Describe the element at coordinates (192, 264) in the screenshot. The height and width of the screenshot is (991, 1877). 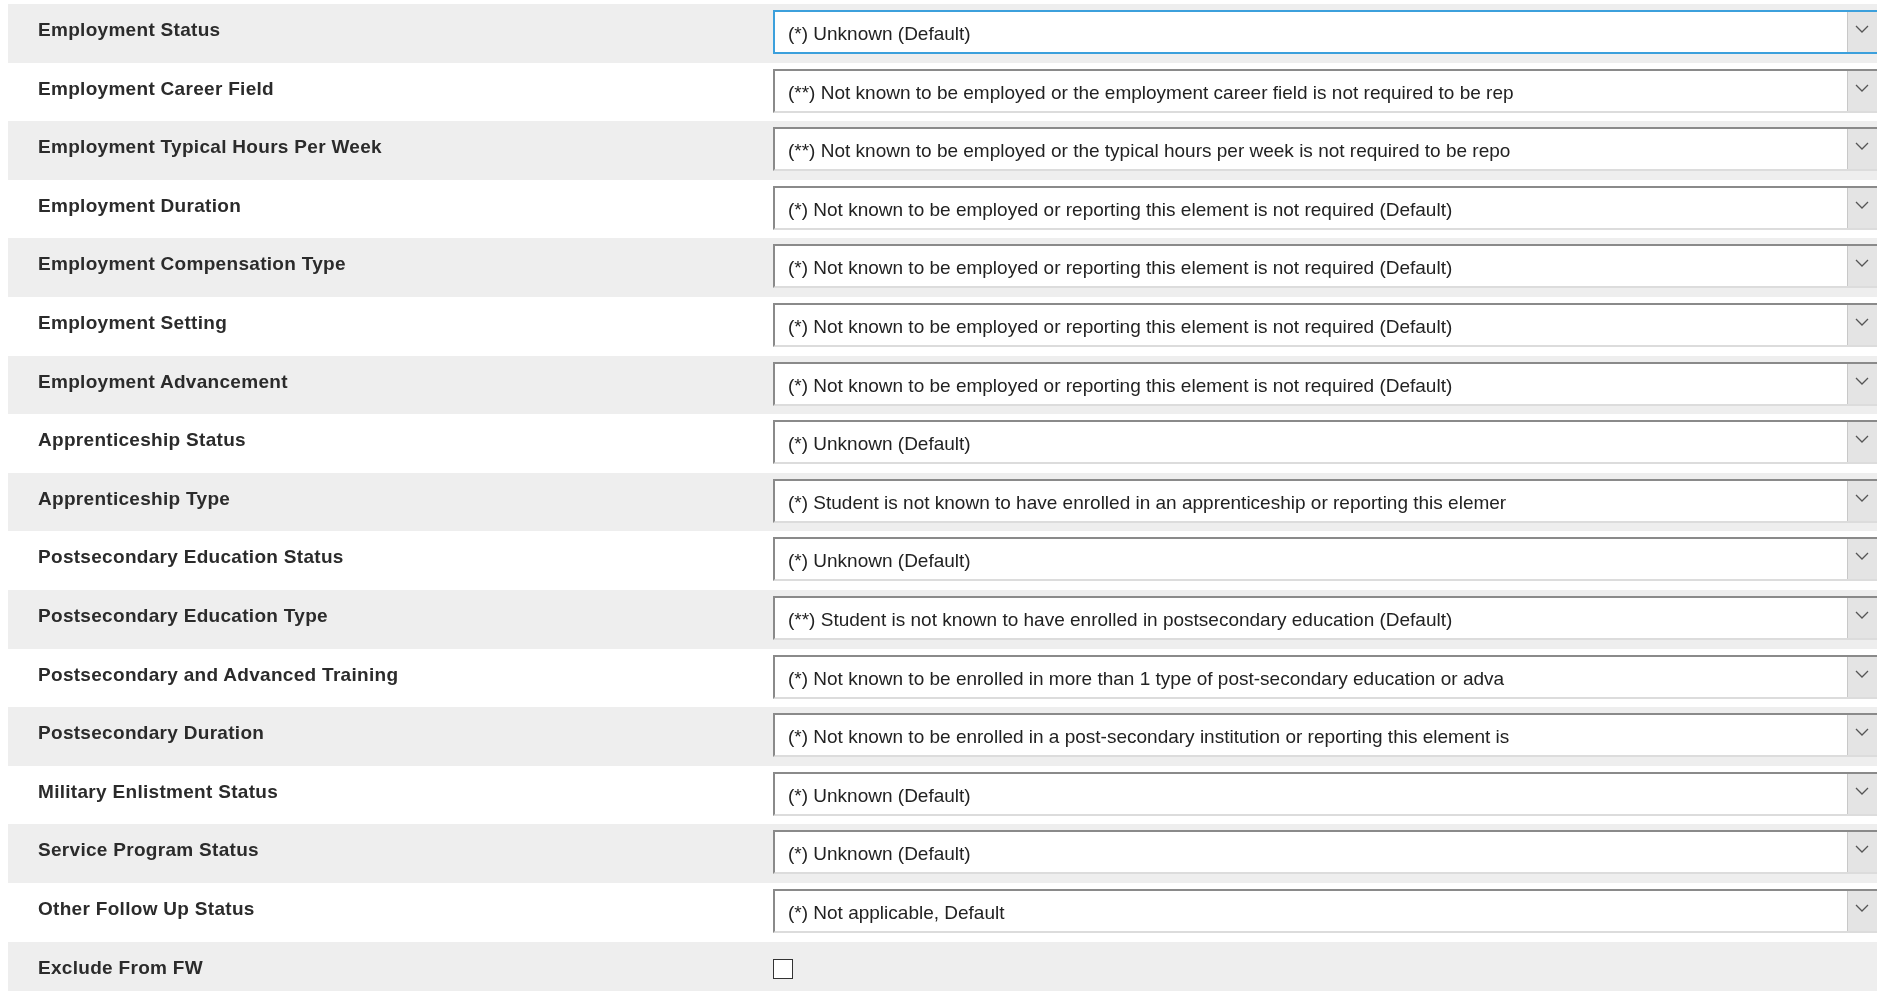
I see `field-label: Employment Compensation Type` at that location.